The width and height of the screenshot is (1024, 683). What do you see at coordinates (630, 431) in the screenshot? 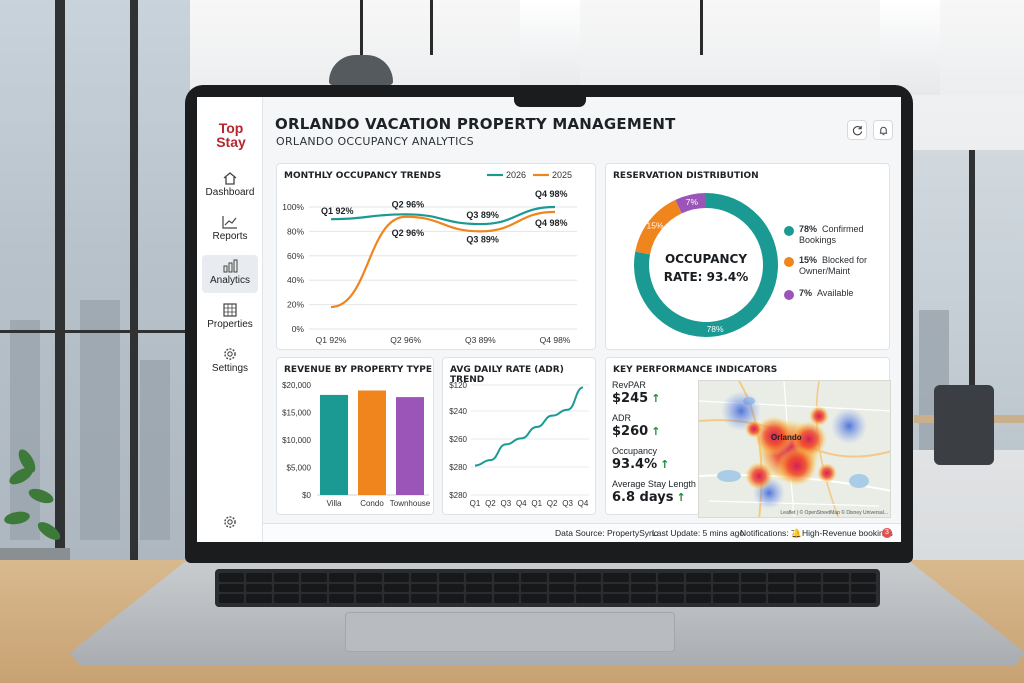
I see `kpi-value-text: $260` at bounding box center [630, 431].